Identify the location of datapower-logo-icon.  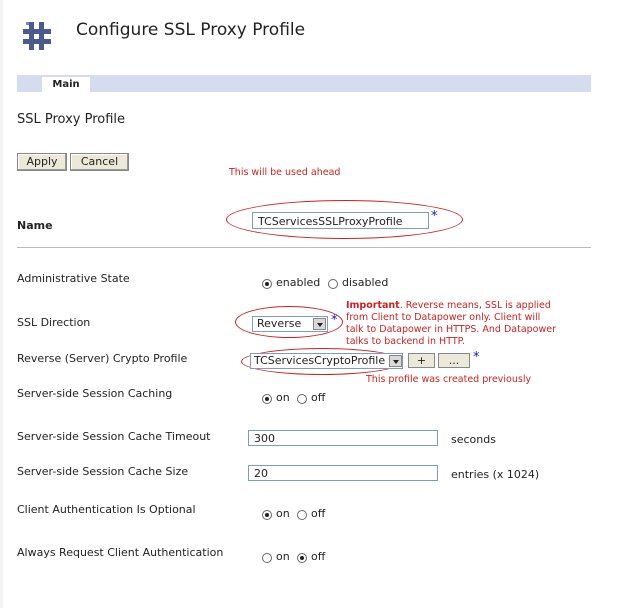
(37, 36).